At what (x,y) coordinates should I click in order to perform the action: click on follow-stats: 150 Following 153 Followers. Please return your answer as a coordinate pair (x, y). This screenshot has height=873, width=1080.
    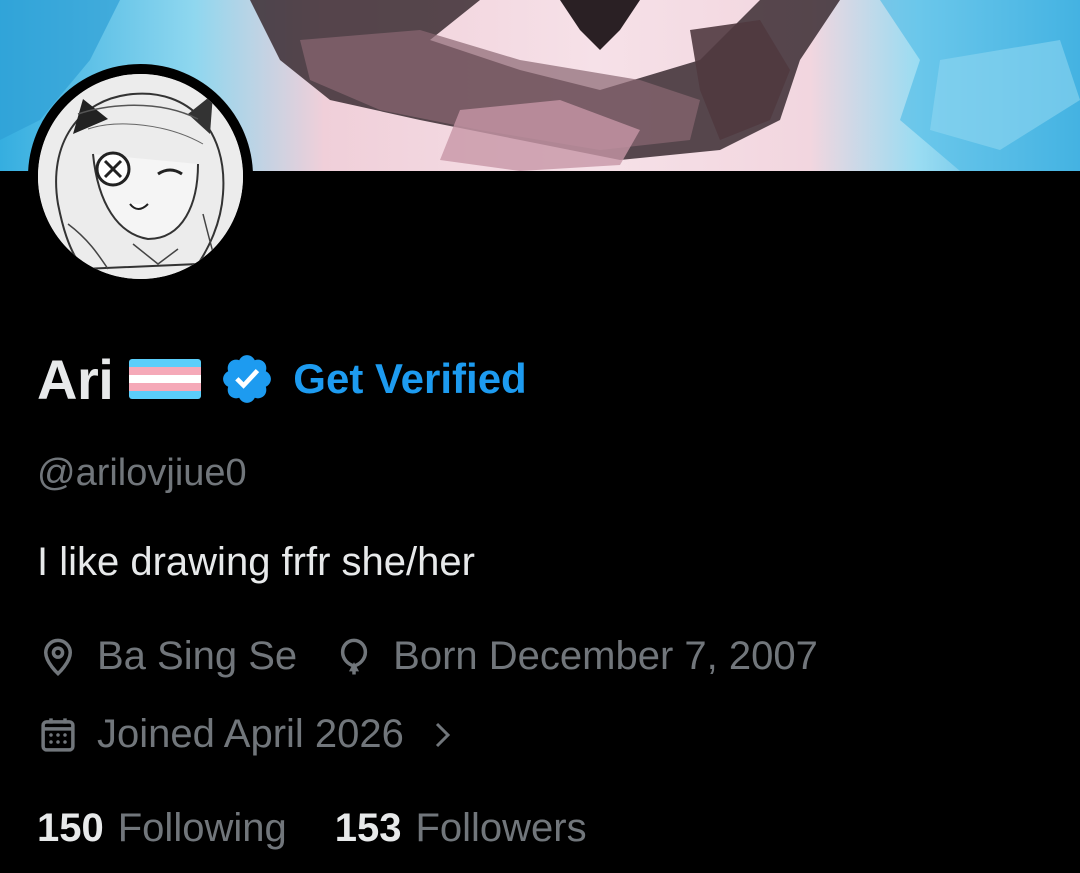
    Looking at the image, I should click on (312, 828).